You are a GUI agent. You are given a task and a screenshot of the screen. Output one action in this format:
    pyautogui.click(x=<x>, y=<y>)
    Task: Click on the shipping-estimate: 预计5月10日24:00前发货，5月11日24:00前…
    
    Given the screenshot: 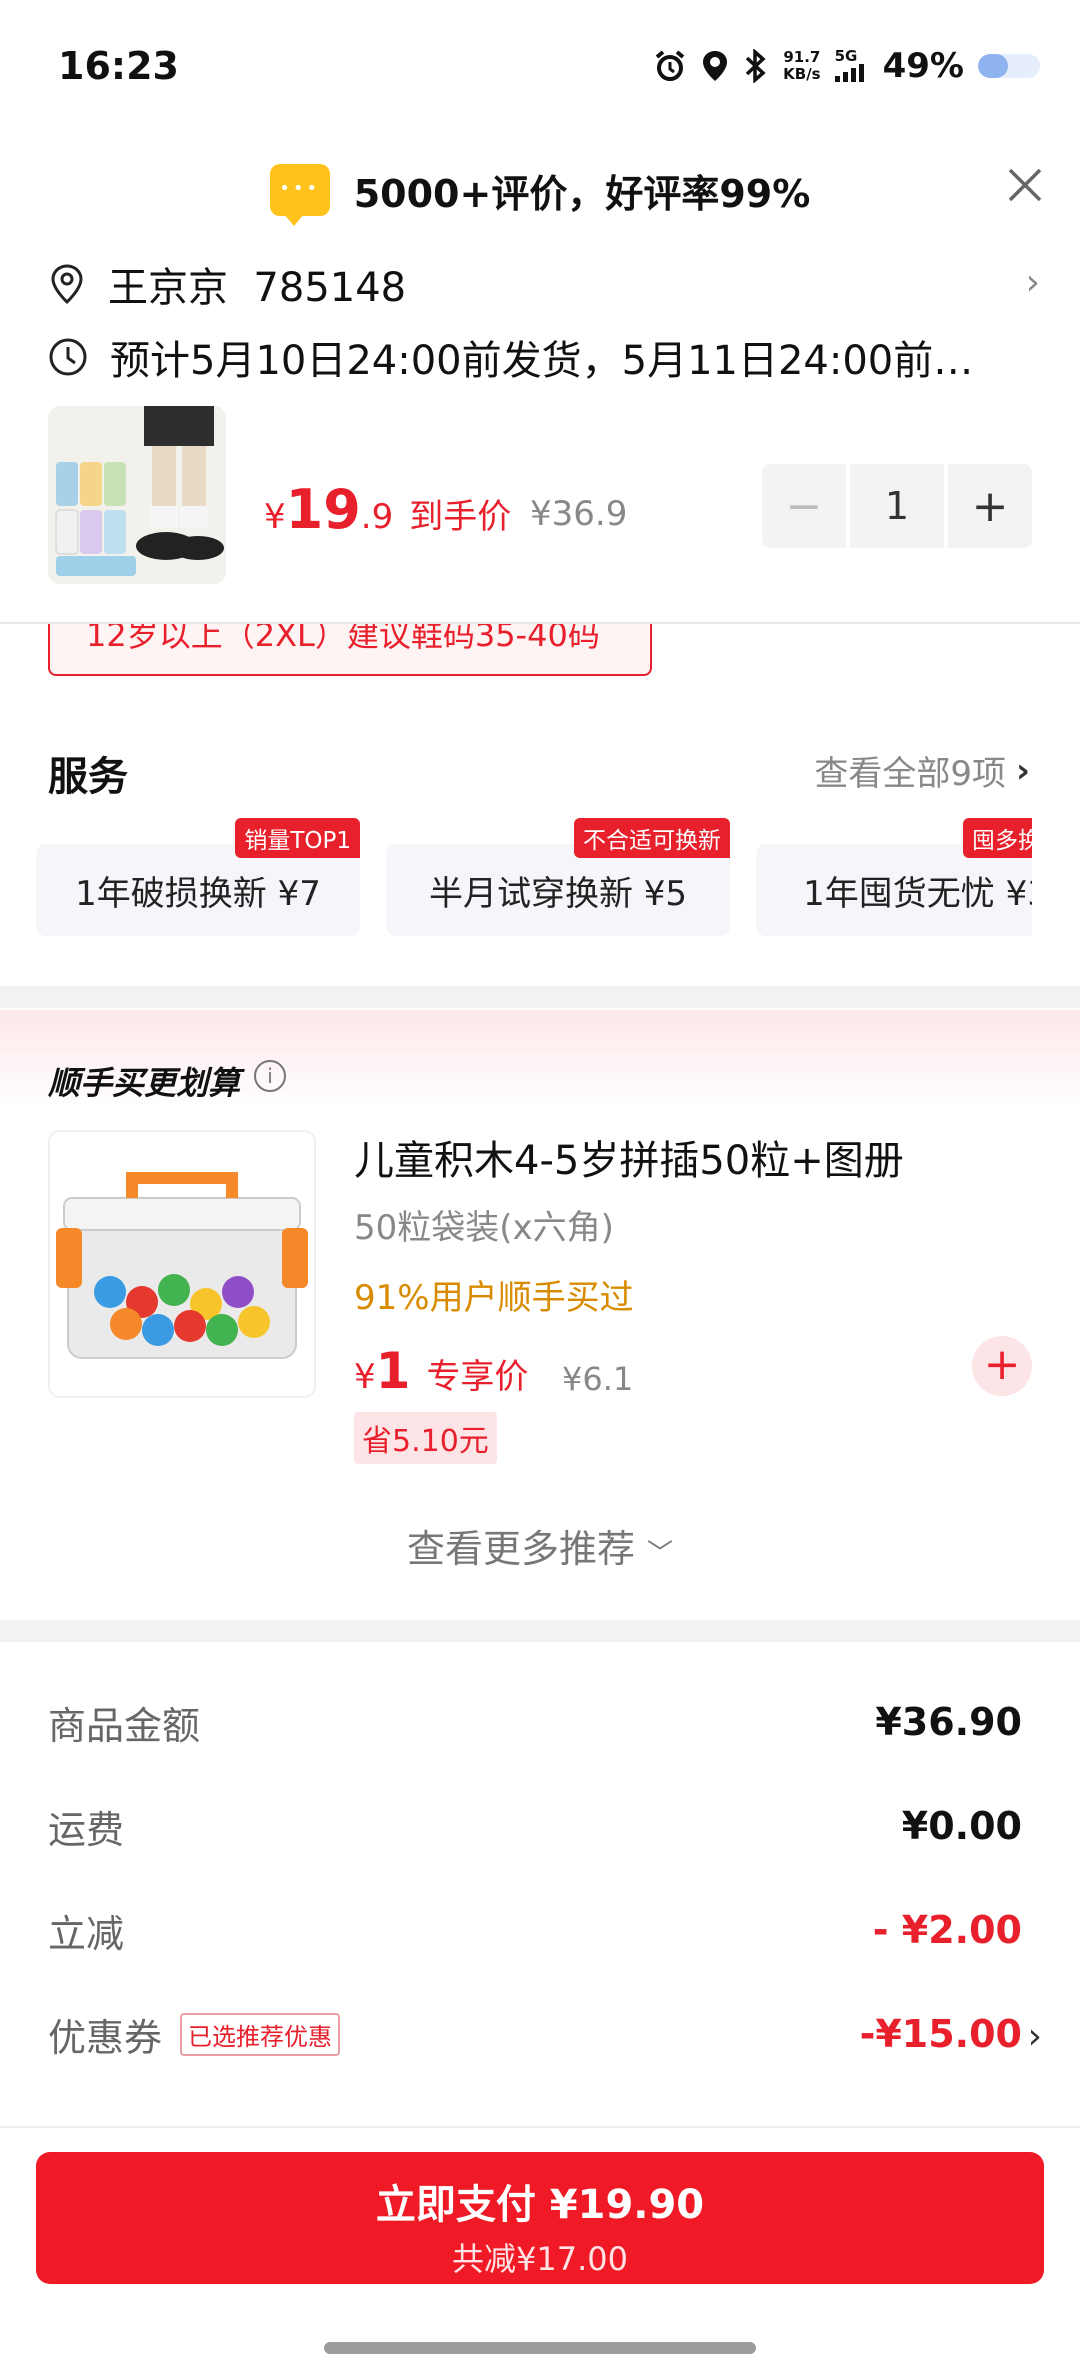 What is the action you would take?
    pyautogui.click(x=542, y=361)
    